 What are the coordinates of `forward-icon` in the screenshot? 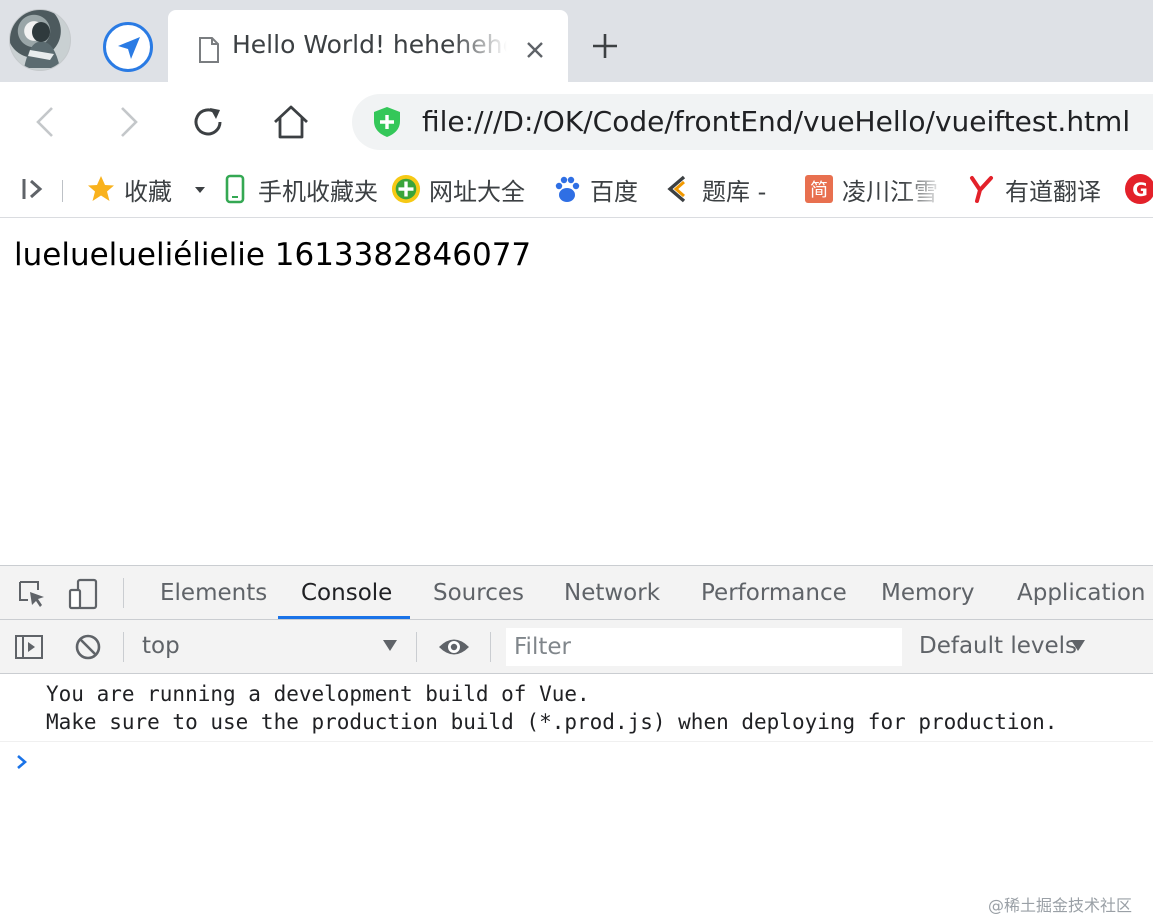 It's located at (128, 122).